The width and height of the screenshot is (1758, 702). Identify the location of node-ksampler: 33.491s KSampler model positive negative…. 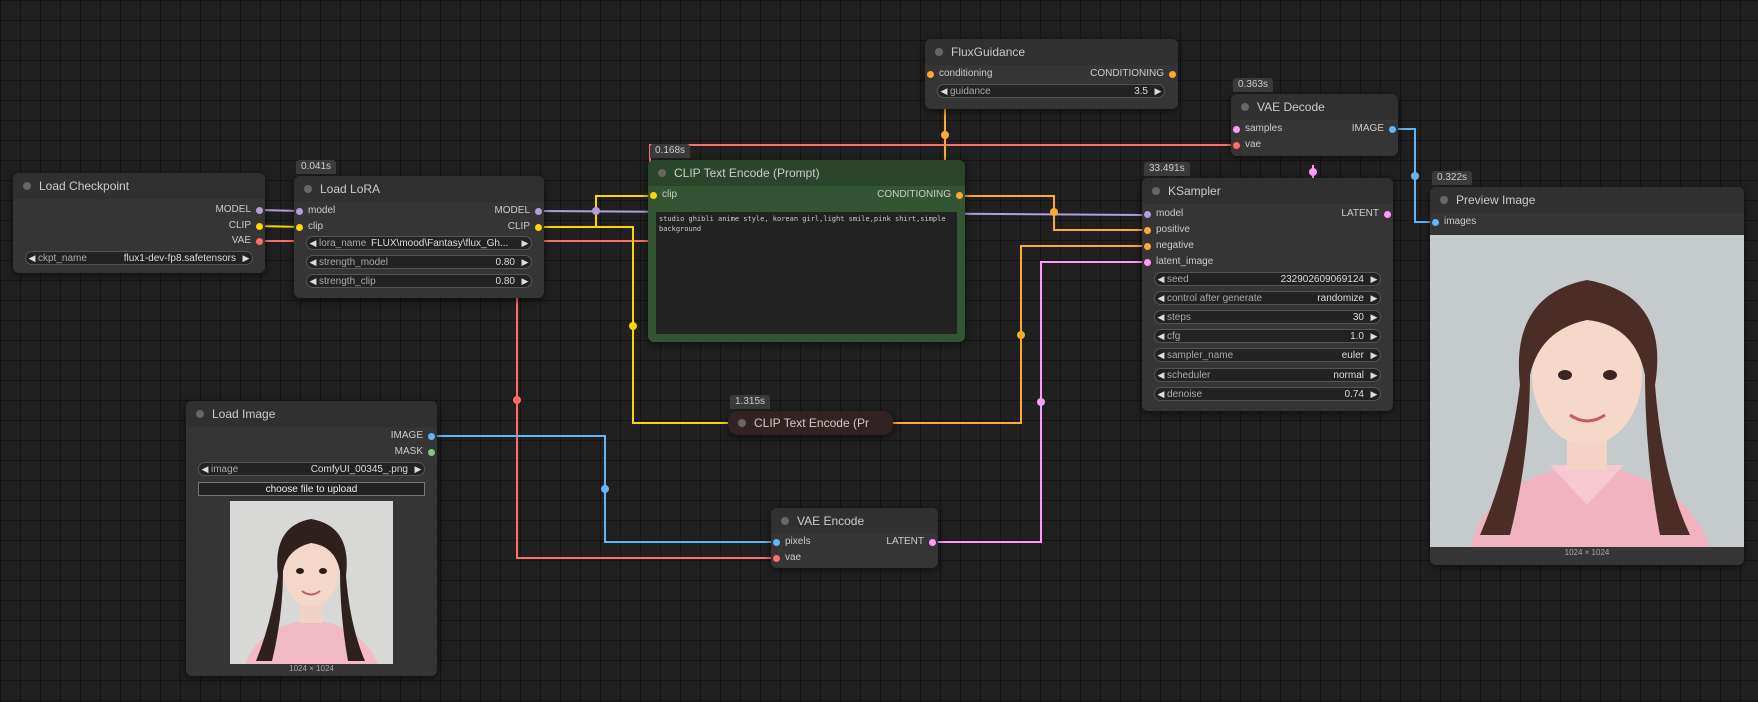
(1267, 286).